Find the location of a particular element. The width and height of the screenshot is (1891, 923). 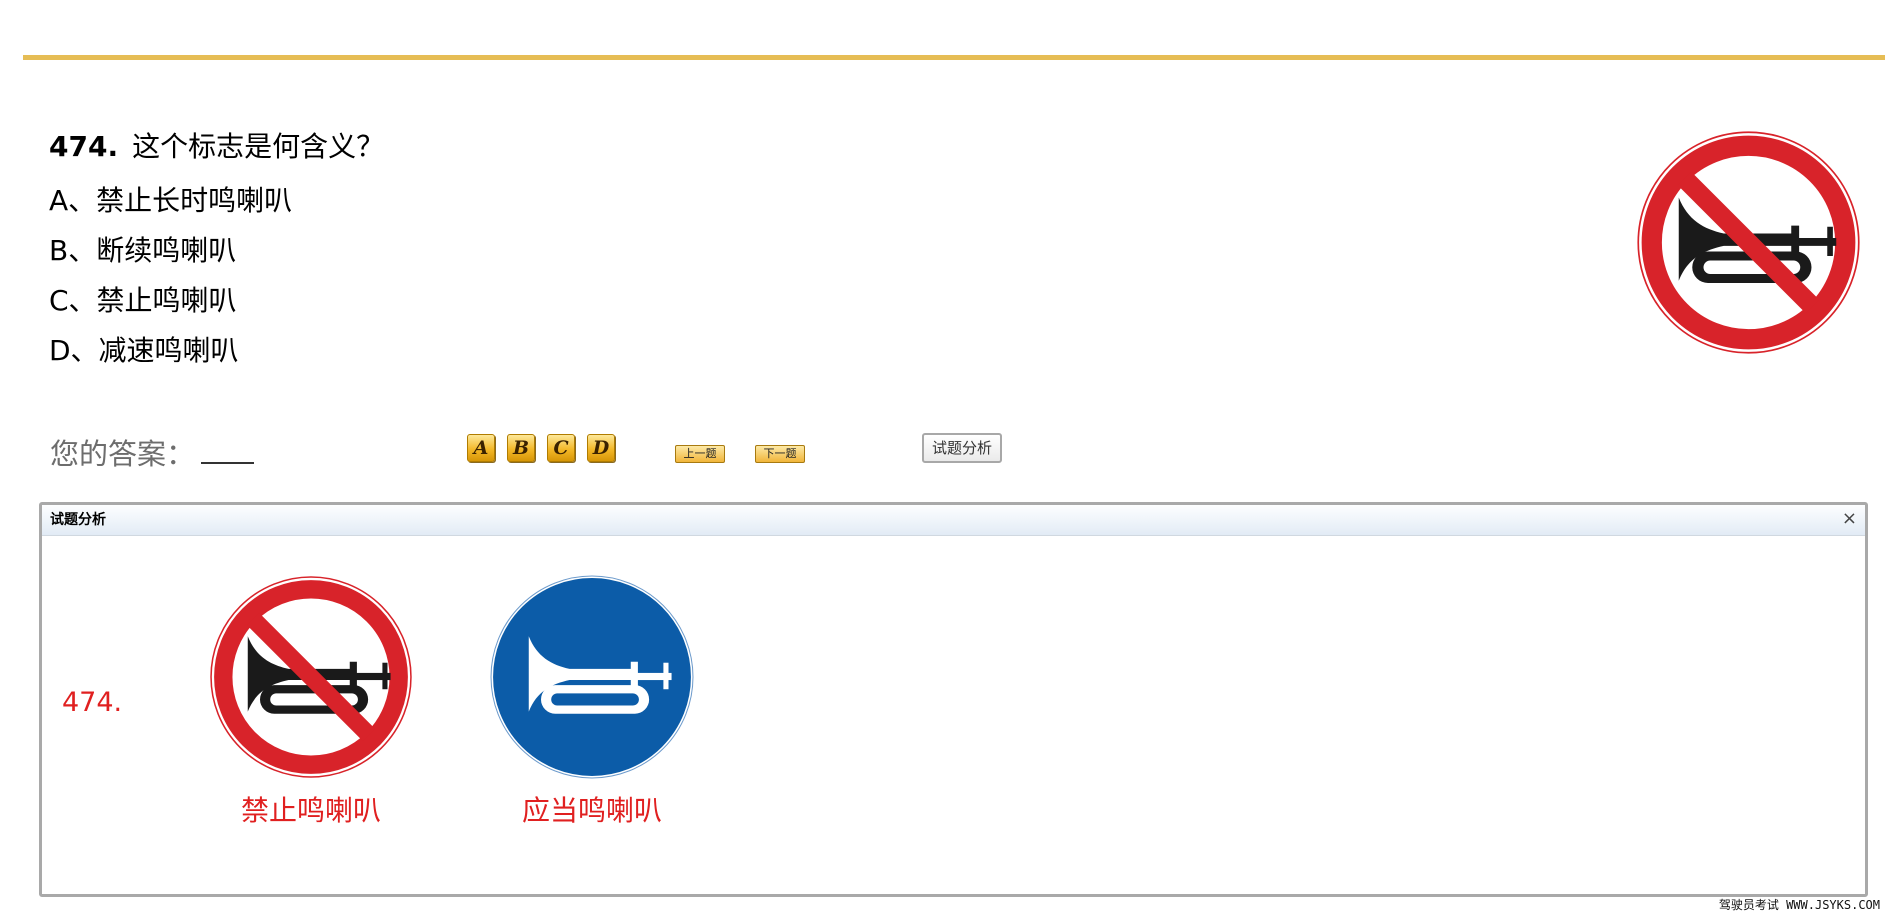

panel-question-number: 474. is located at coordinates (92, 702).